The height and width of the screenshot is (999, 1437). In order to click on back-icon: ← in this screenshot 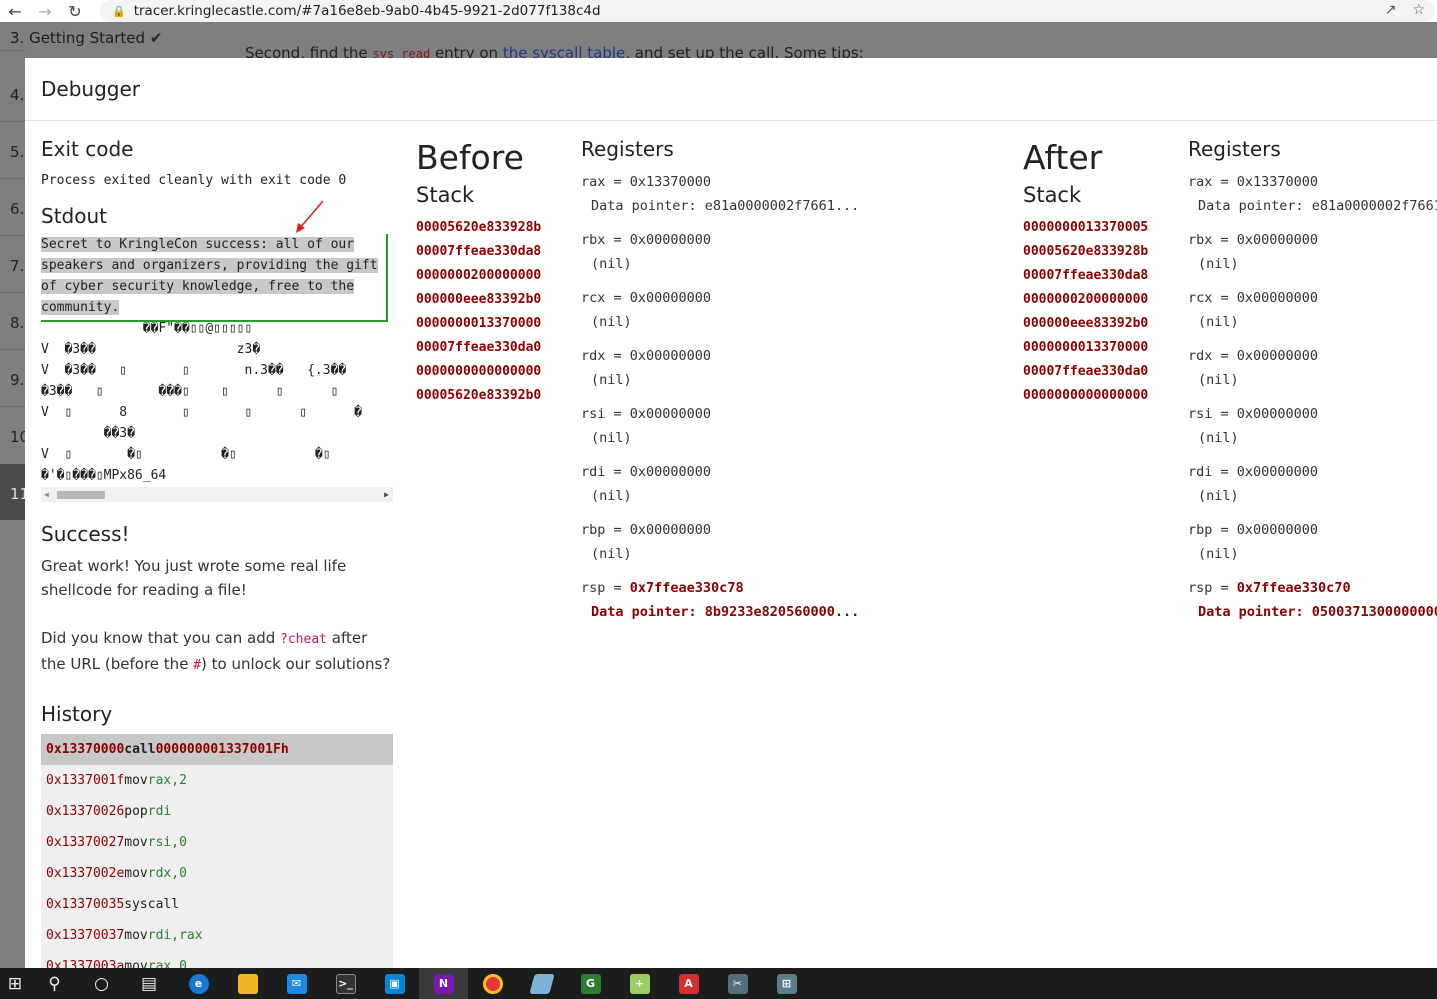, I will do `click(15, 11)`.